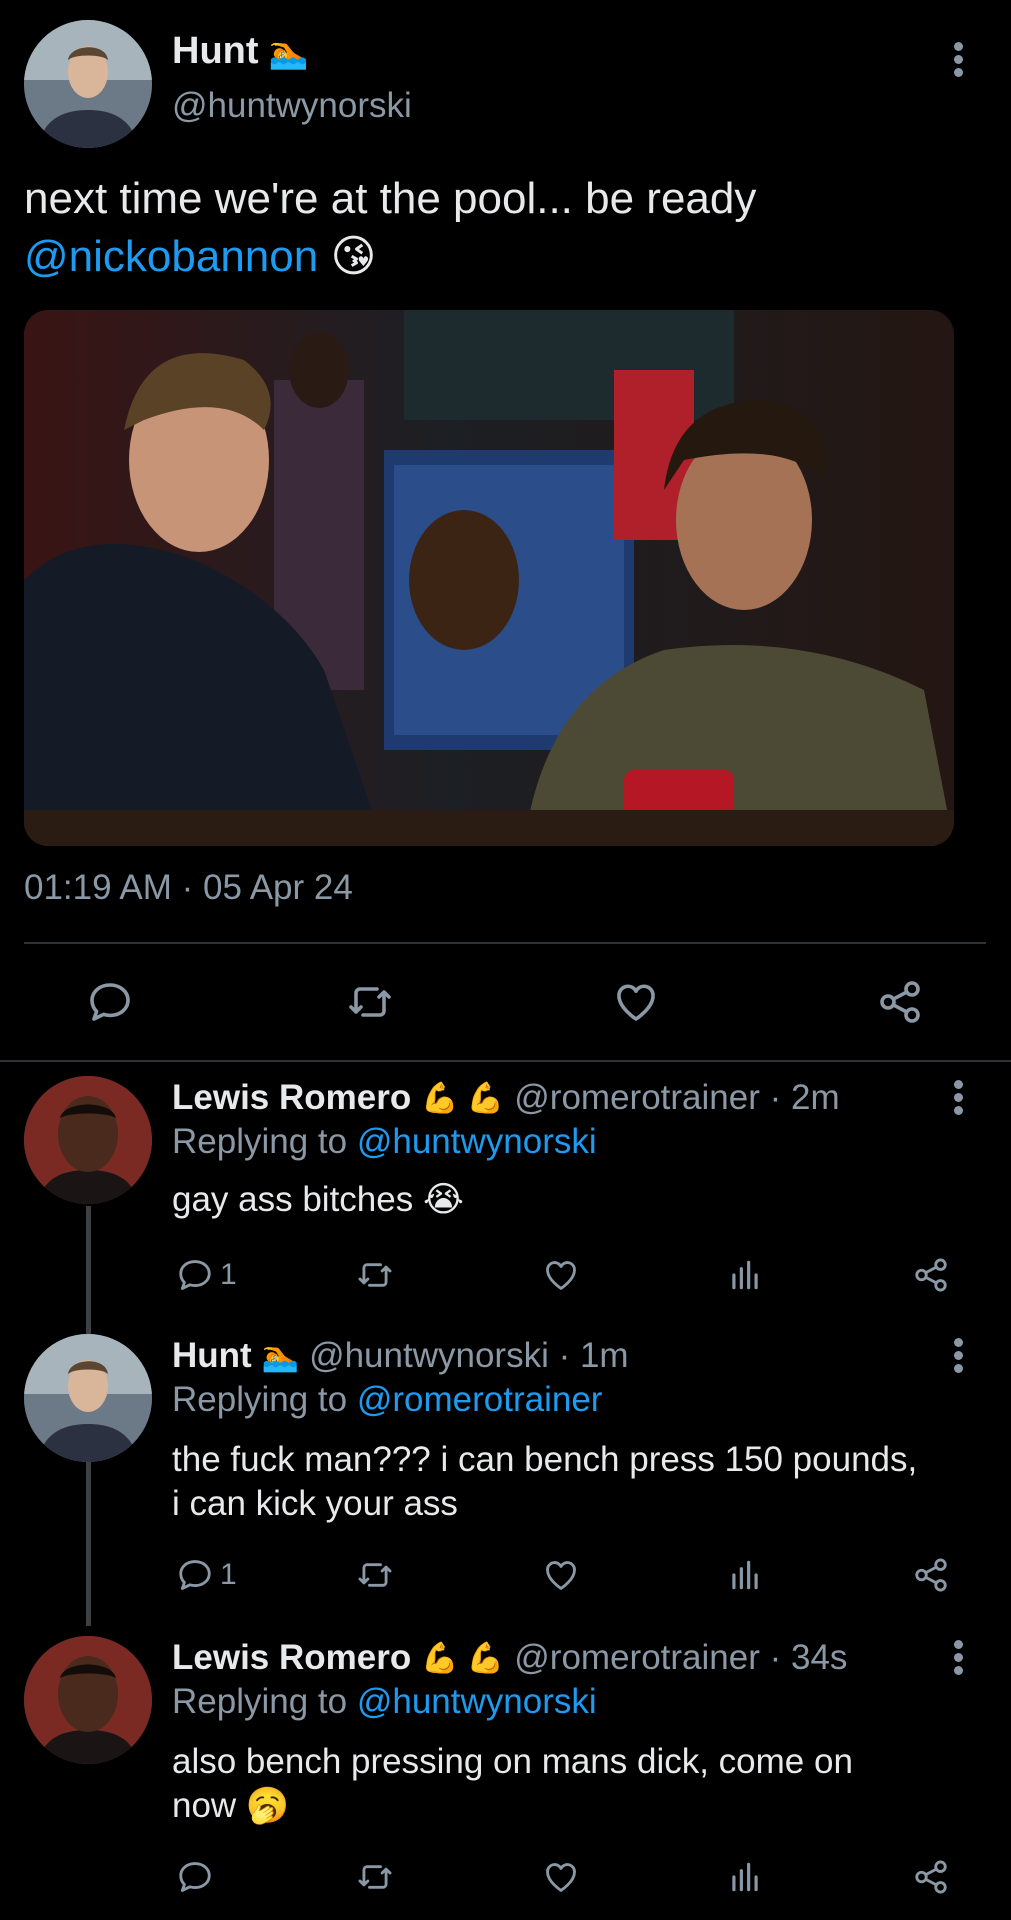  What do you see at coordinates (469, 1356) in the screenshot?
I see `handle-time: @huntwynorski · 1m` at bounding box center [469, 1356].